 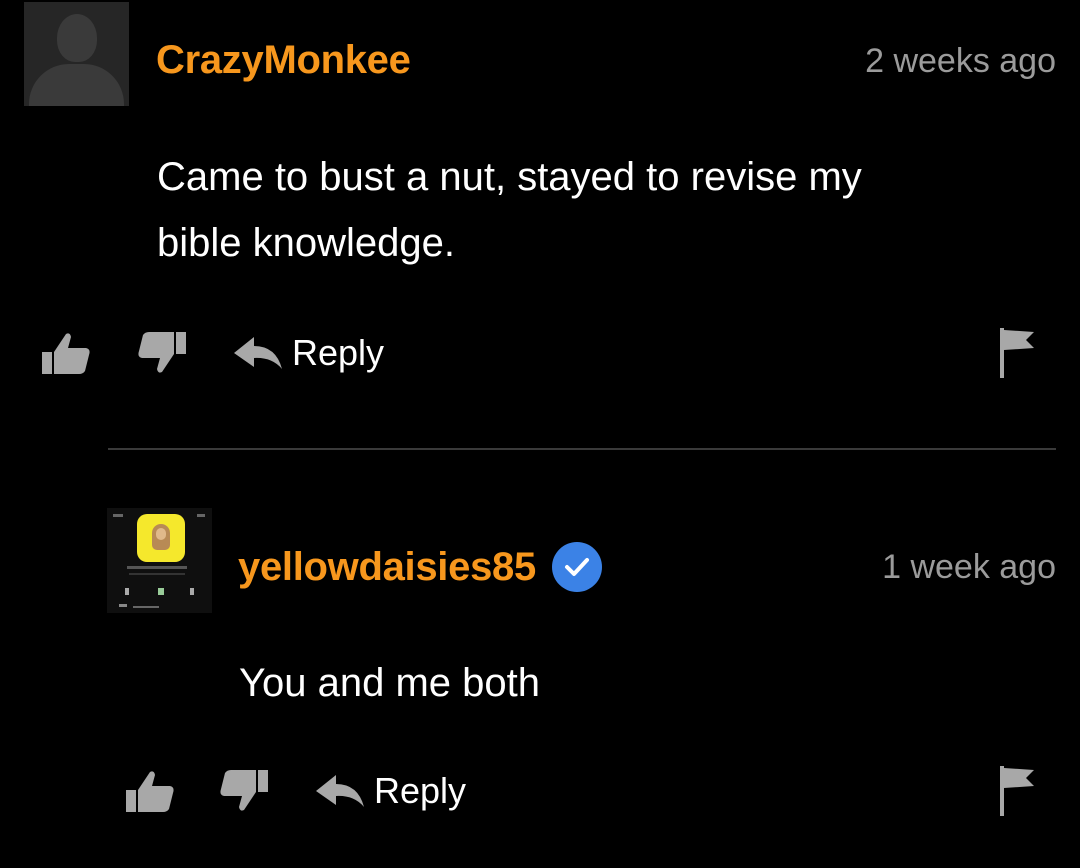 What do you see at coordinates (582, 449) in the screenshot?
I see `divider` at bounding box center [582, 449].